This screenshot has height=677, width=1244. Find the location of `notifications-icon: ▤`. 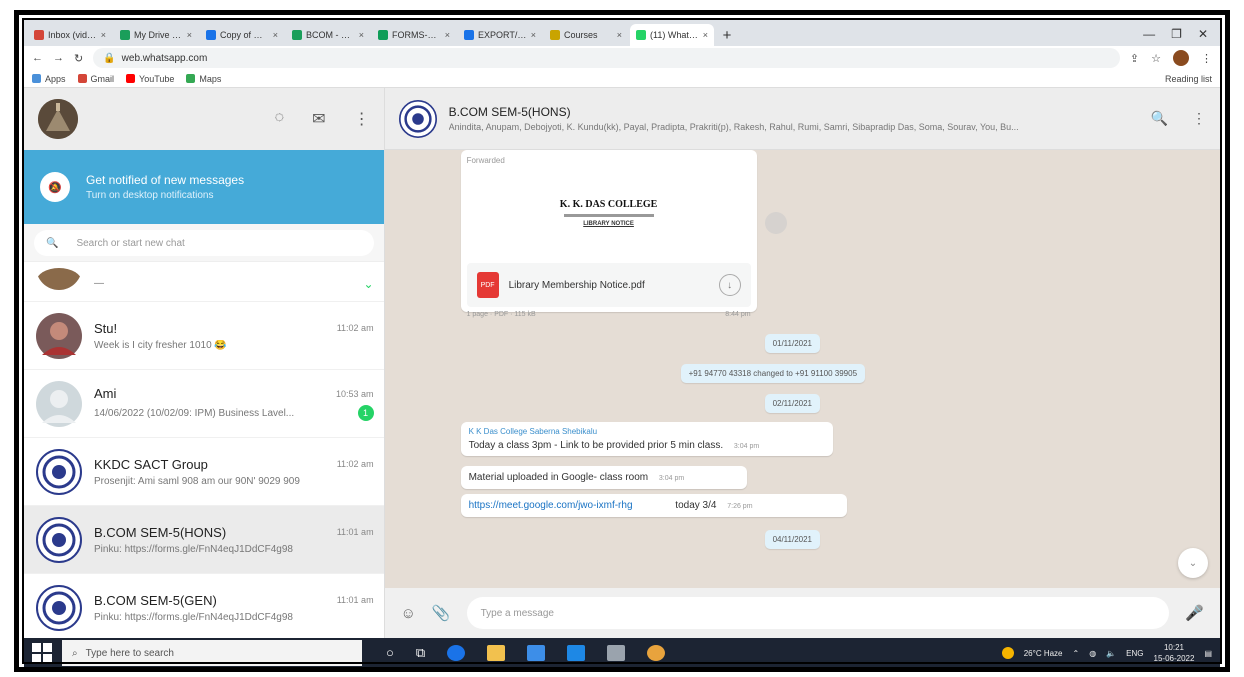

notifications-icon: ▤ is located at coordinates (1208, 653).